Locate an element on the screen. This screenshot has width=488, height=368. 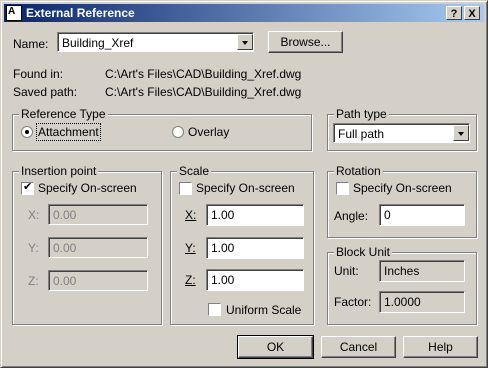
overlay-label: Overlay is located at coordinates (208, 132).